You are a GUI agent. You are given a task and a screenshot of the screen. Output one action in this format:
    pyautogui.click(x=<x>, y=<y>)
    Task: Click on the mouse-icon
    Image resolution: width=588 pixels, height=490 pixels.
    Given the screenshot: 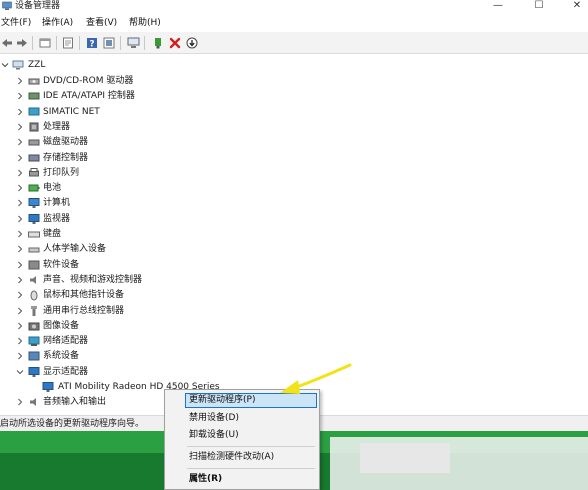 What is the action you would take?
    pyautogui.click(x=34, y=295)
    